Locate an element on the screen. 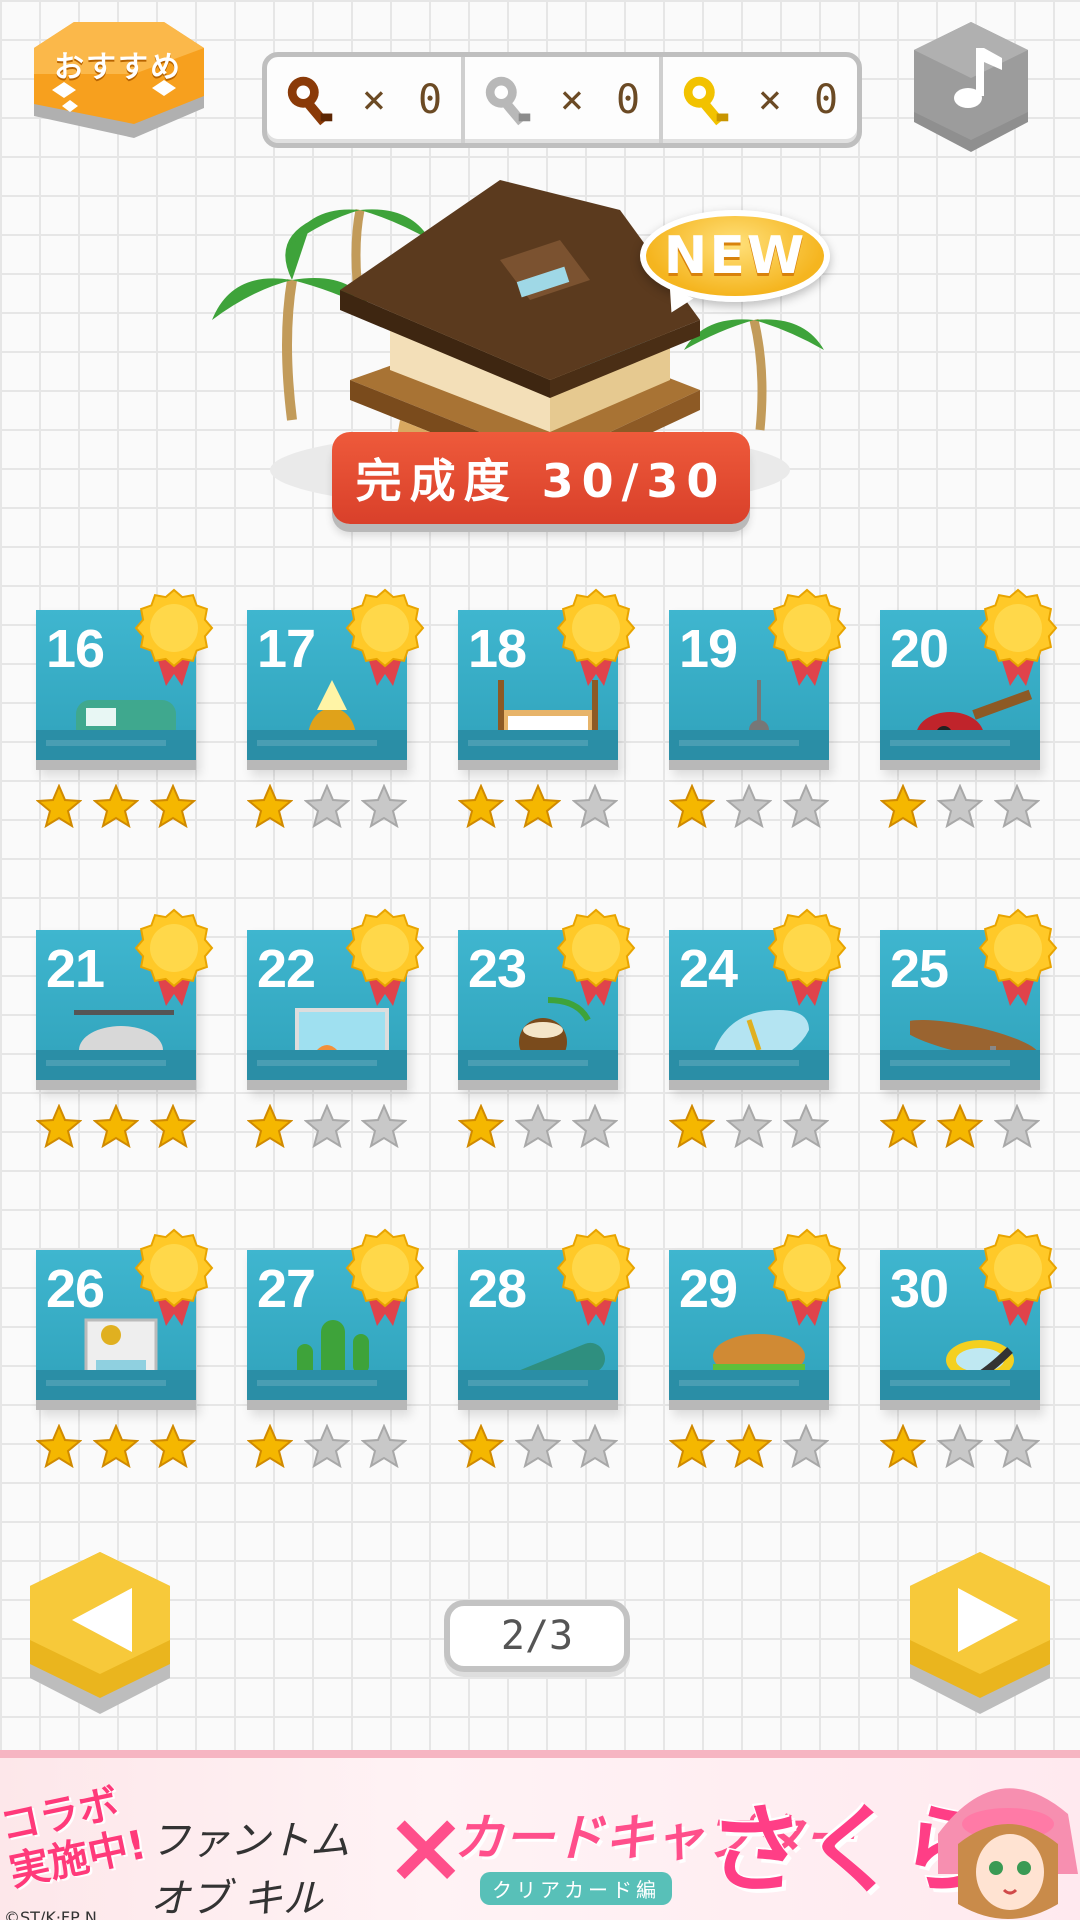 This screenshot has height=1920, width=1080. level-21-button: 21 is located at coordinates (125, 1028).